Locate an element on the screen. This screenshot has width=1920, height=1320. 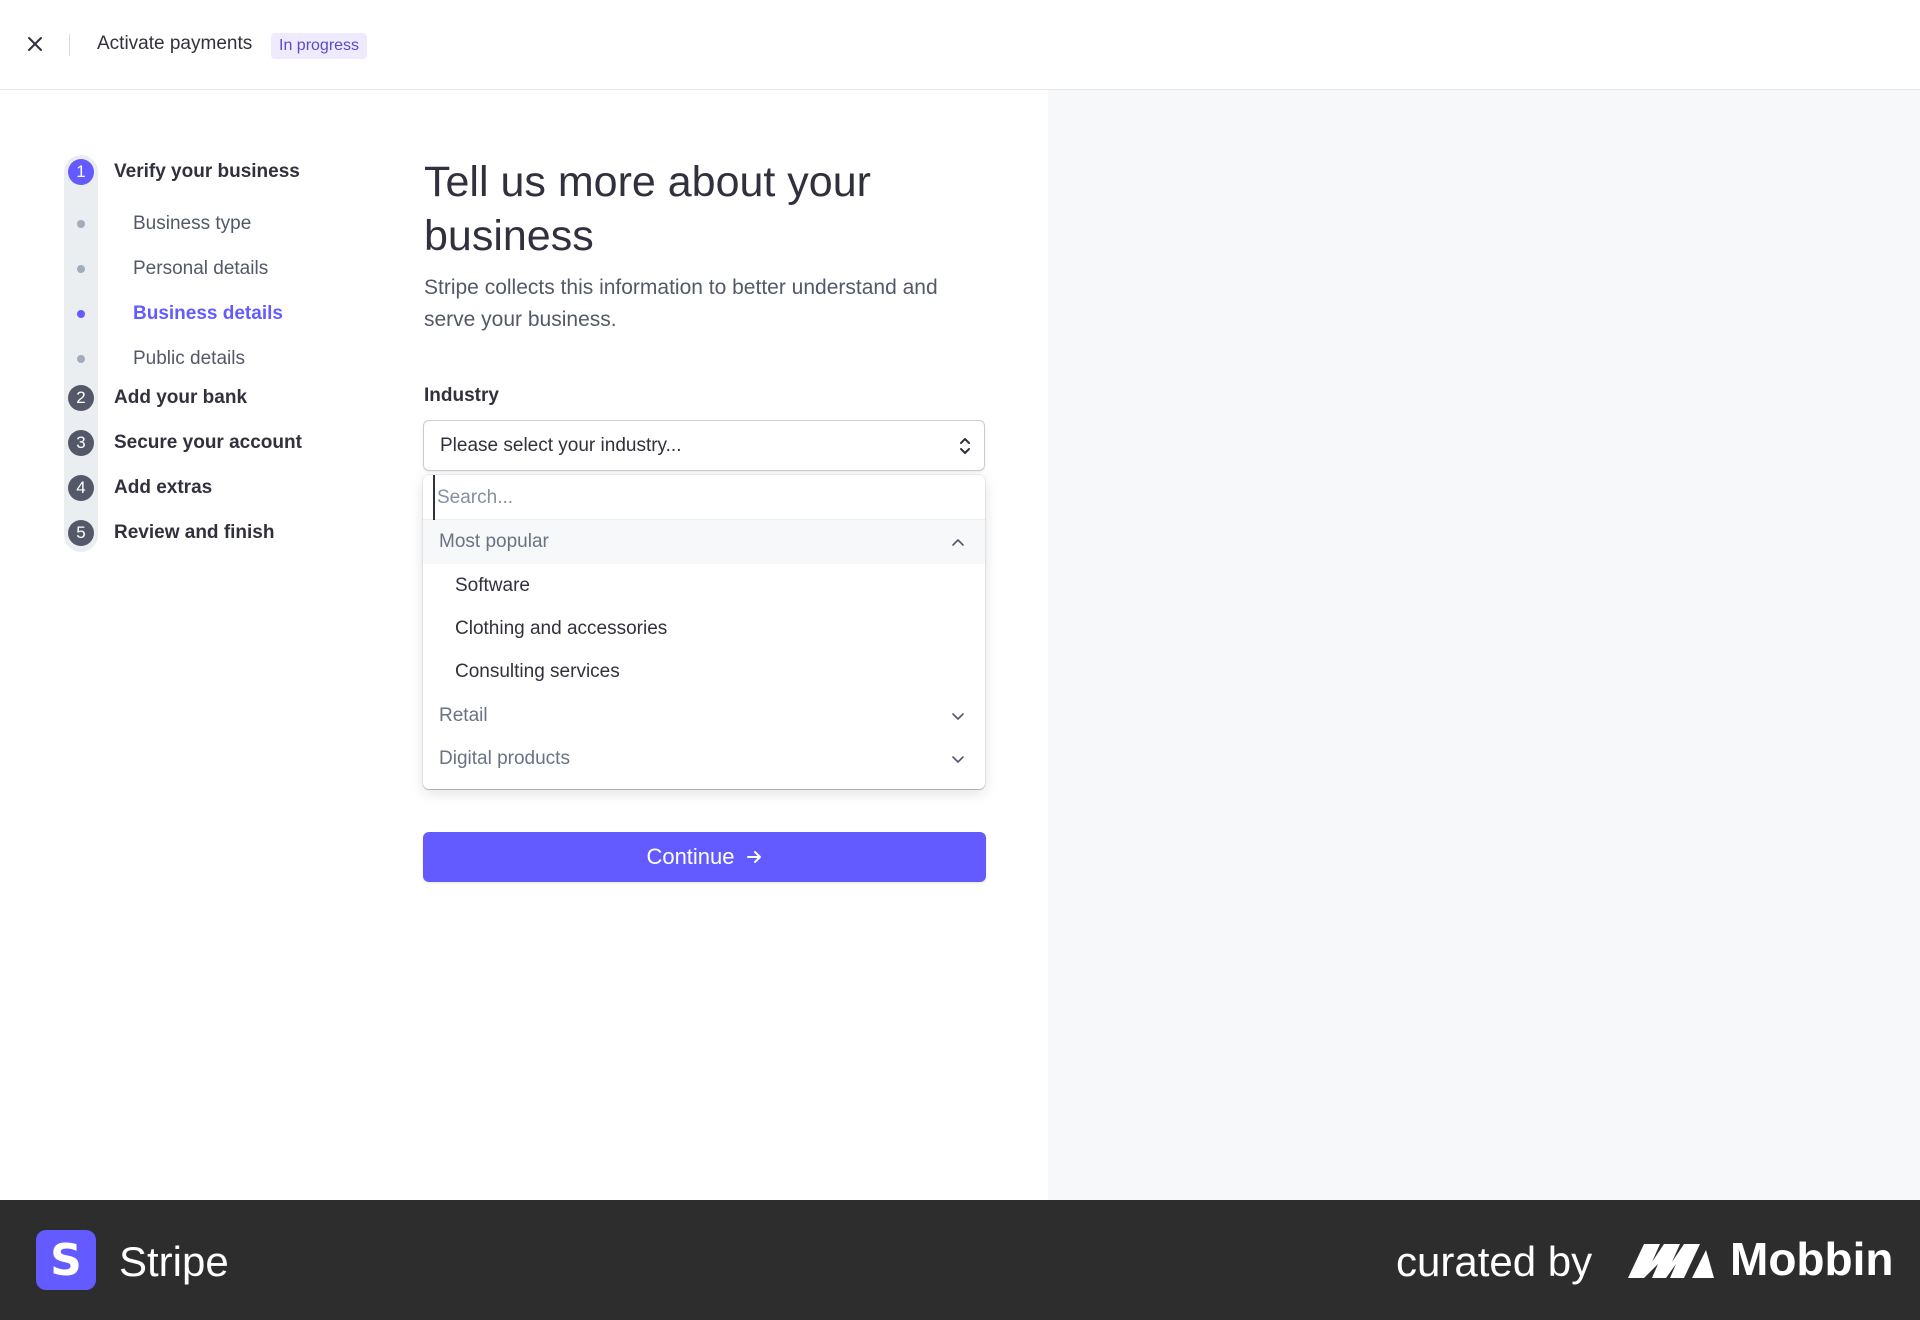
continue-label: Continue is located at coordinates (690, 856).